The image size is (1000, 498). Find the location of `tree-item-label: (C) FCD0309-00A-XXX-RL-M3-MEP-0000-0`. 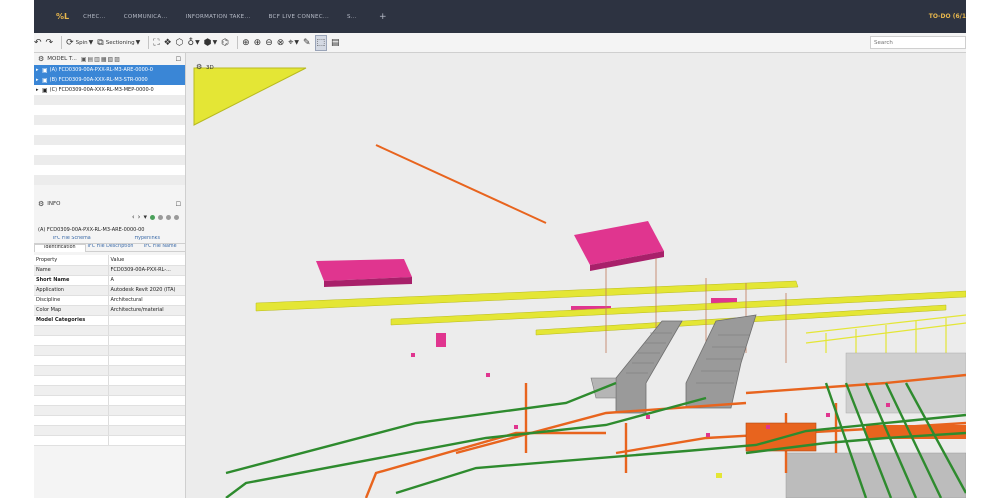

tree-item-label: (C) FCD0309-00A-XXX-RL-M3-MEP-0000-0 is located at coordinates (101, 90).